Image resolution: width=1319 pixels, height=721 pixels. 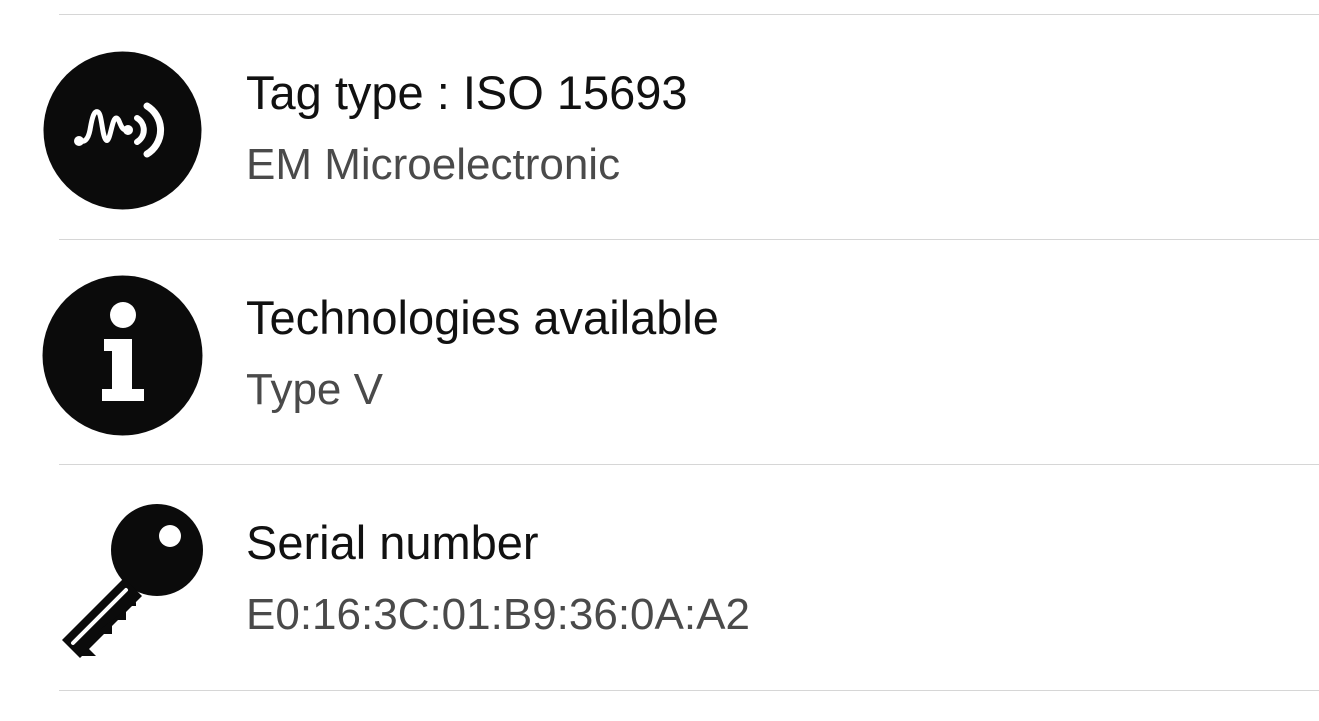 What do you see at coordinates (433, 164) in the screenshot?
I see `row-subtitle: EM Microelectronic` at bounding box center [433, 164].